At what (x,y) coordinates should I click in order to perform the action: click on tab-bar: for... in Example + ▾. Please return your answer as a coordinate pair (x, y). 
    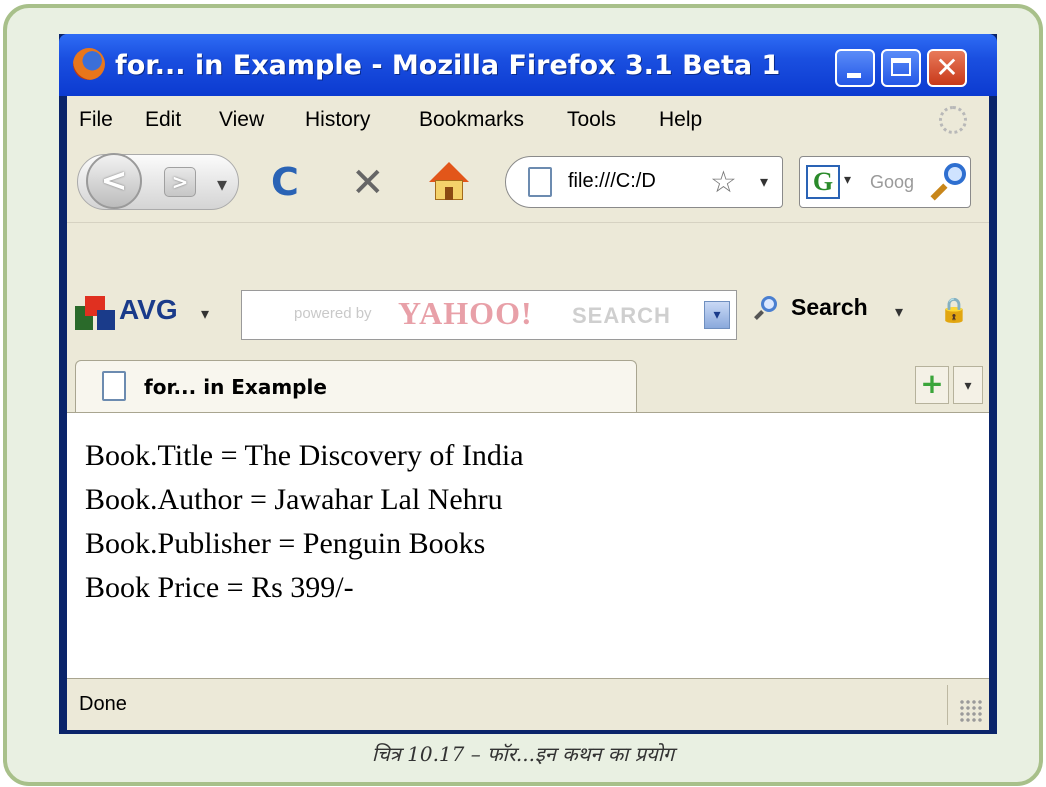
    Looking at the image, I should click on (528, 379).